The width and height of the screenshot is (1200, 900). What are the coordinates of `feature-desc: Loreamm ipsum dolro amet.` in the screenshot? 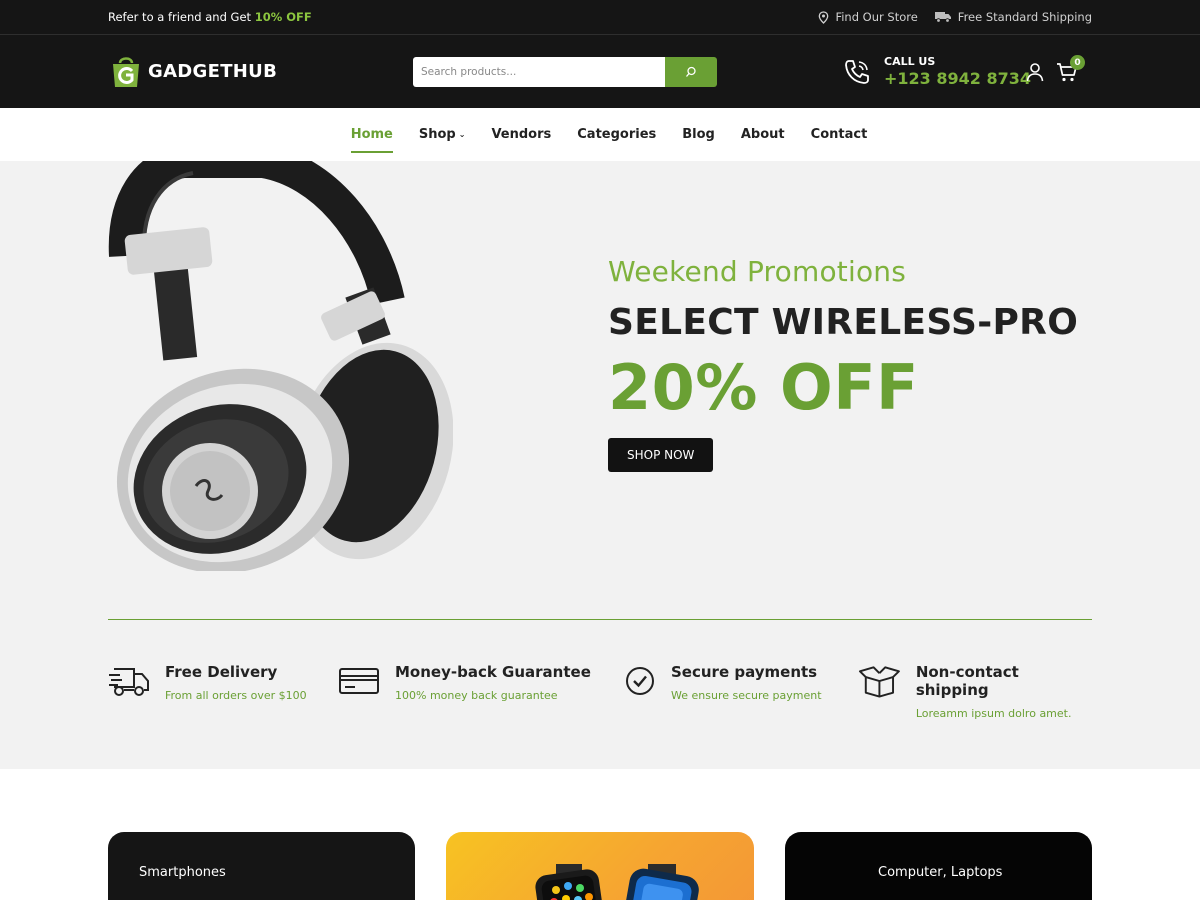 It's located at (993, 713).